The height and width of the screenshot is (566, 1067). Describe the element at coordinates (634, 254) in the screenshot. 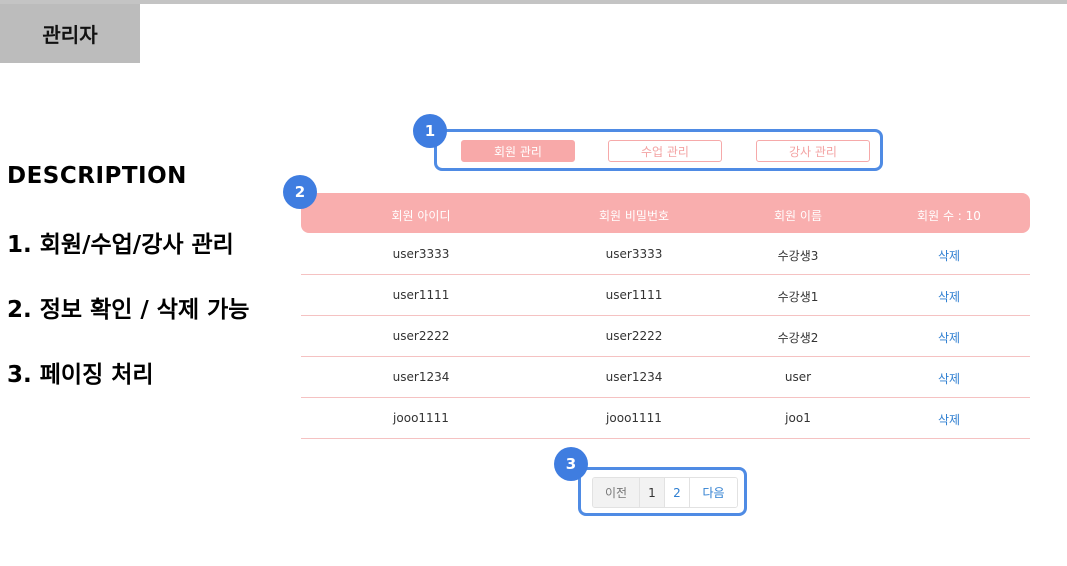

I see `cell-member-password: user3333` at that location.